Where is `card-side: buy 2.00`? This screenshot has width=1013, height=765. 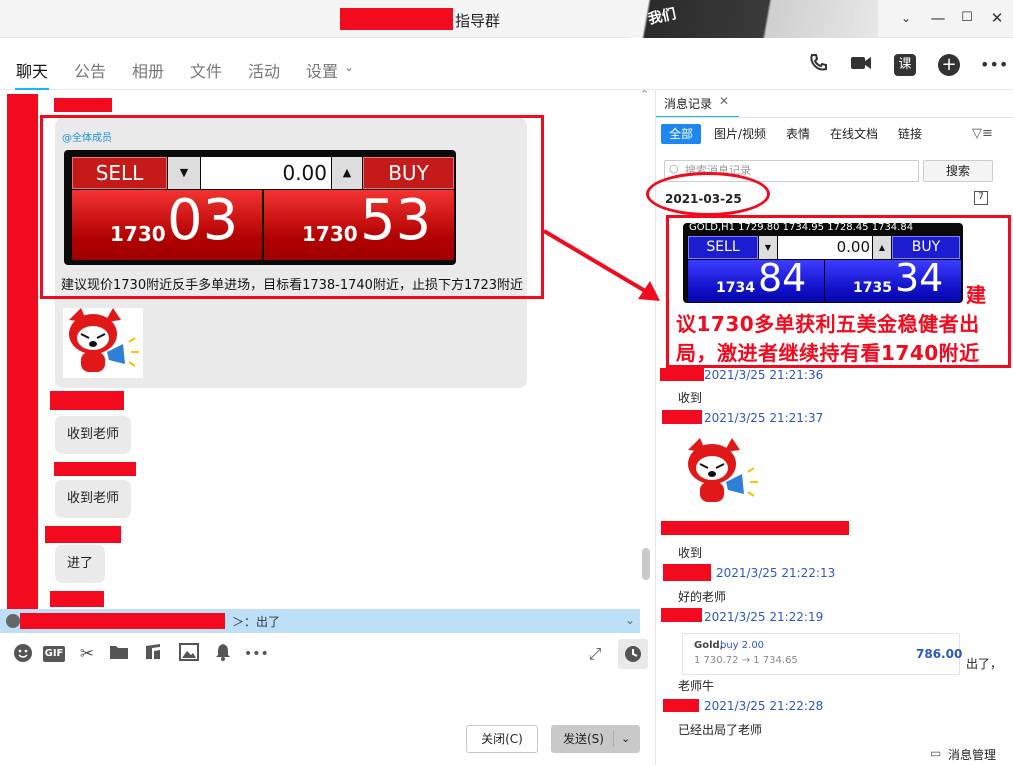
card-side: buy 2.00 is located at coordinates (742, 645).